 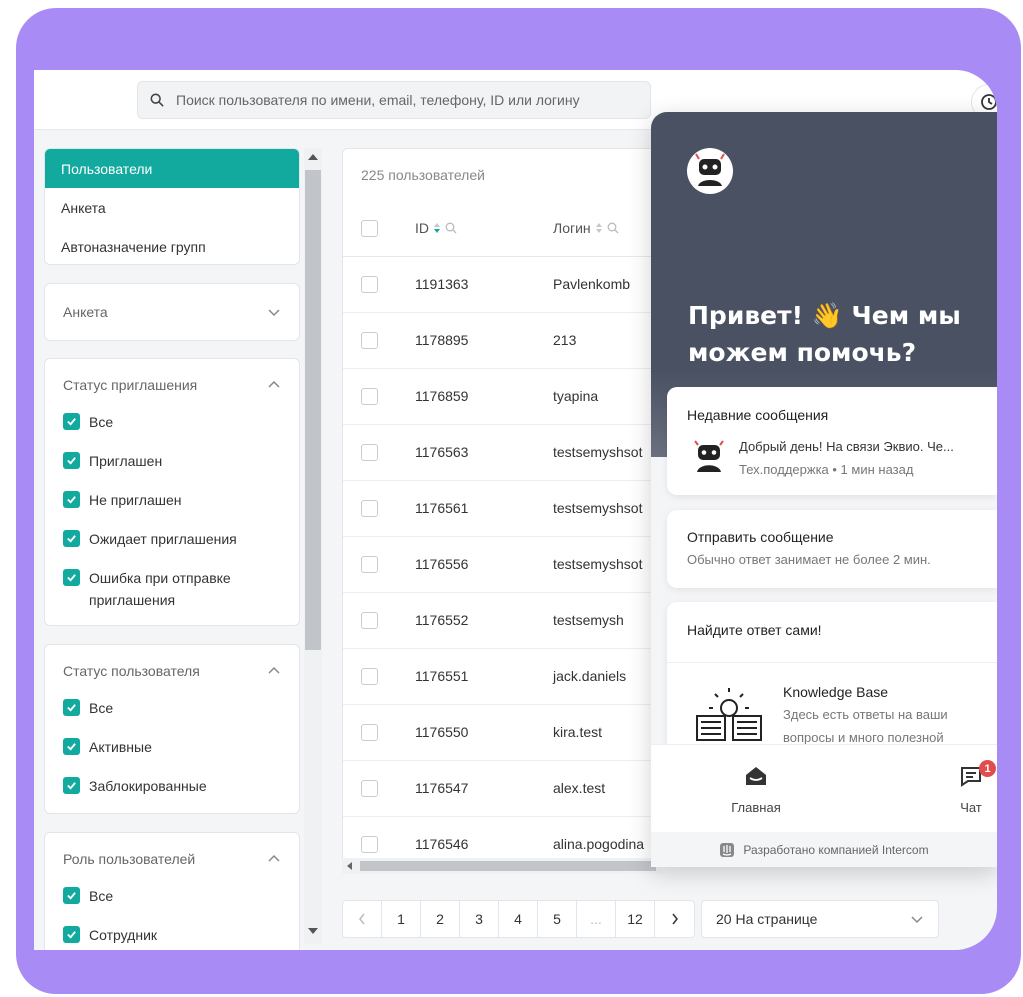 What do you see at coordinates (313, 157) in the screenshot?
I see `scroll-up-arrow` at bounding box center [313, 157].